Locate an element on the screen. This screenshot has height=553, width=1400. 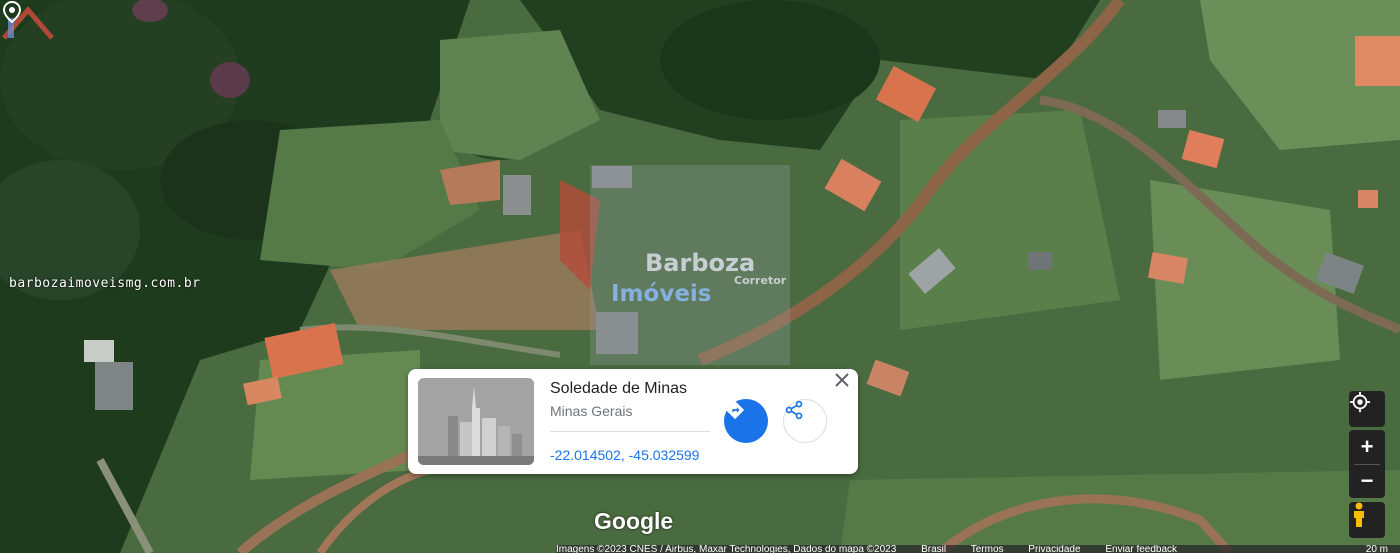
my-location-icon is located at coordinates (1360, 402).